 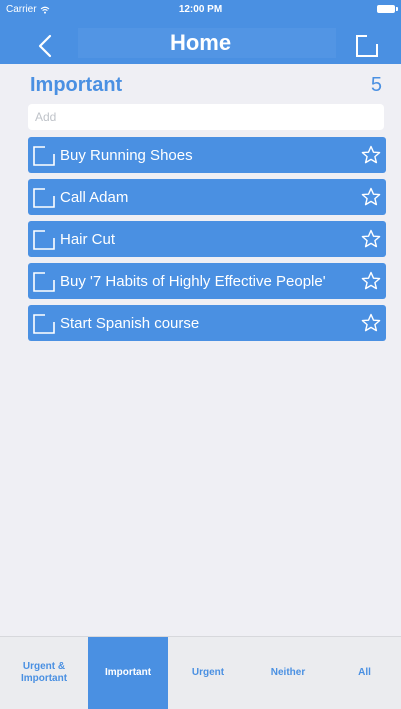 I want to click on page-title: Home, so click(x=200, y=42).